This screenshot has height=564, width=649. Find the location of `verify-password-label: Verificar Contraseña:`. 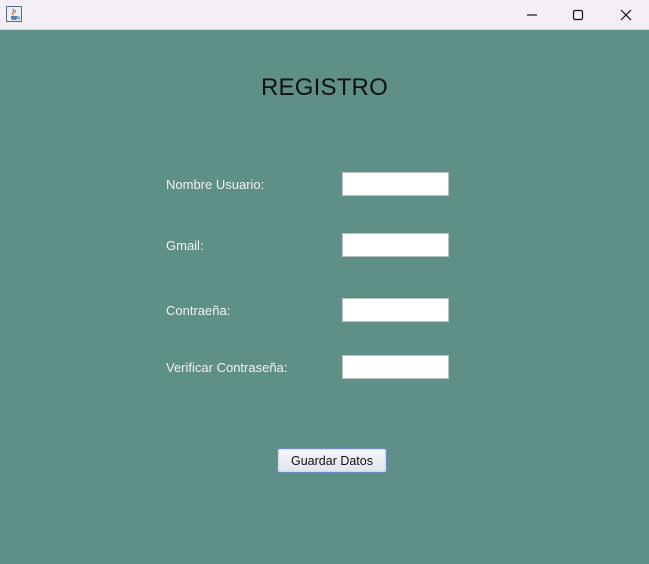

verify-password-label: Verificar Contraseña: is located at coordinates (227, 367).